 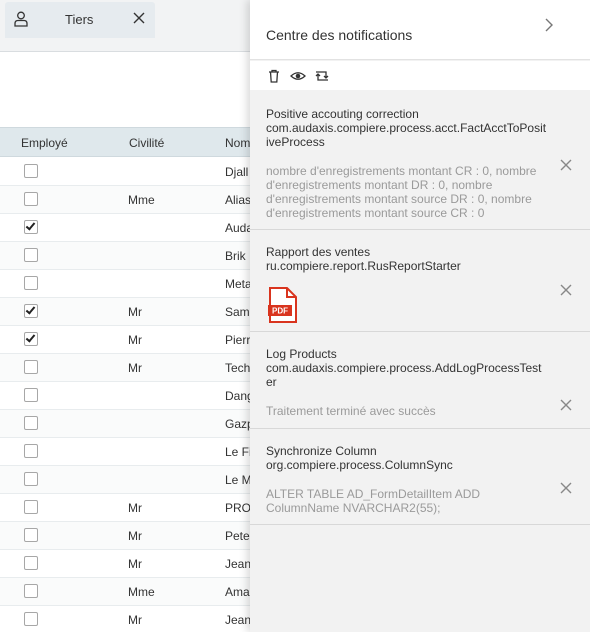 What do you see at coordinates (44, 143) in the screenshot?
I see `column-header-employe: Employé` at bounding box center [44, 143].